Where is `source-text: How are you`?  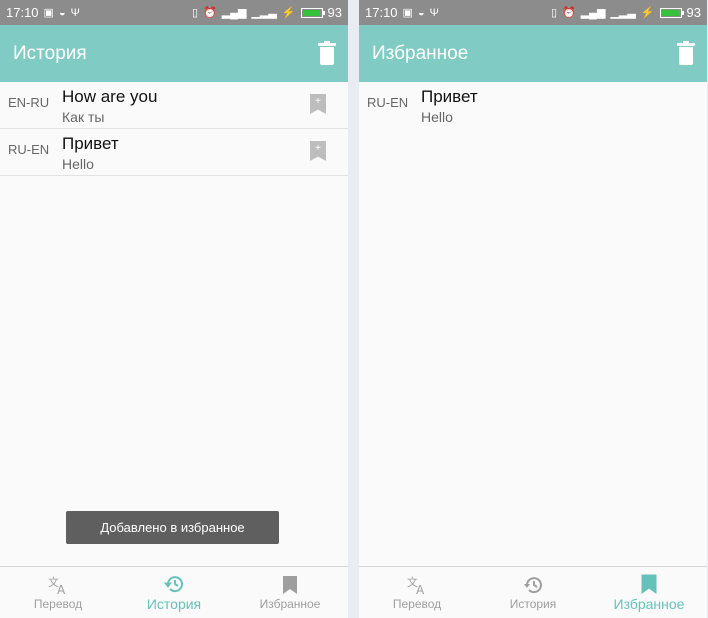
source-text: How are you is located at coordinates (110, 96).